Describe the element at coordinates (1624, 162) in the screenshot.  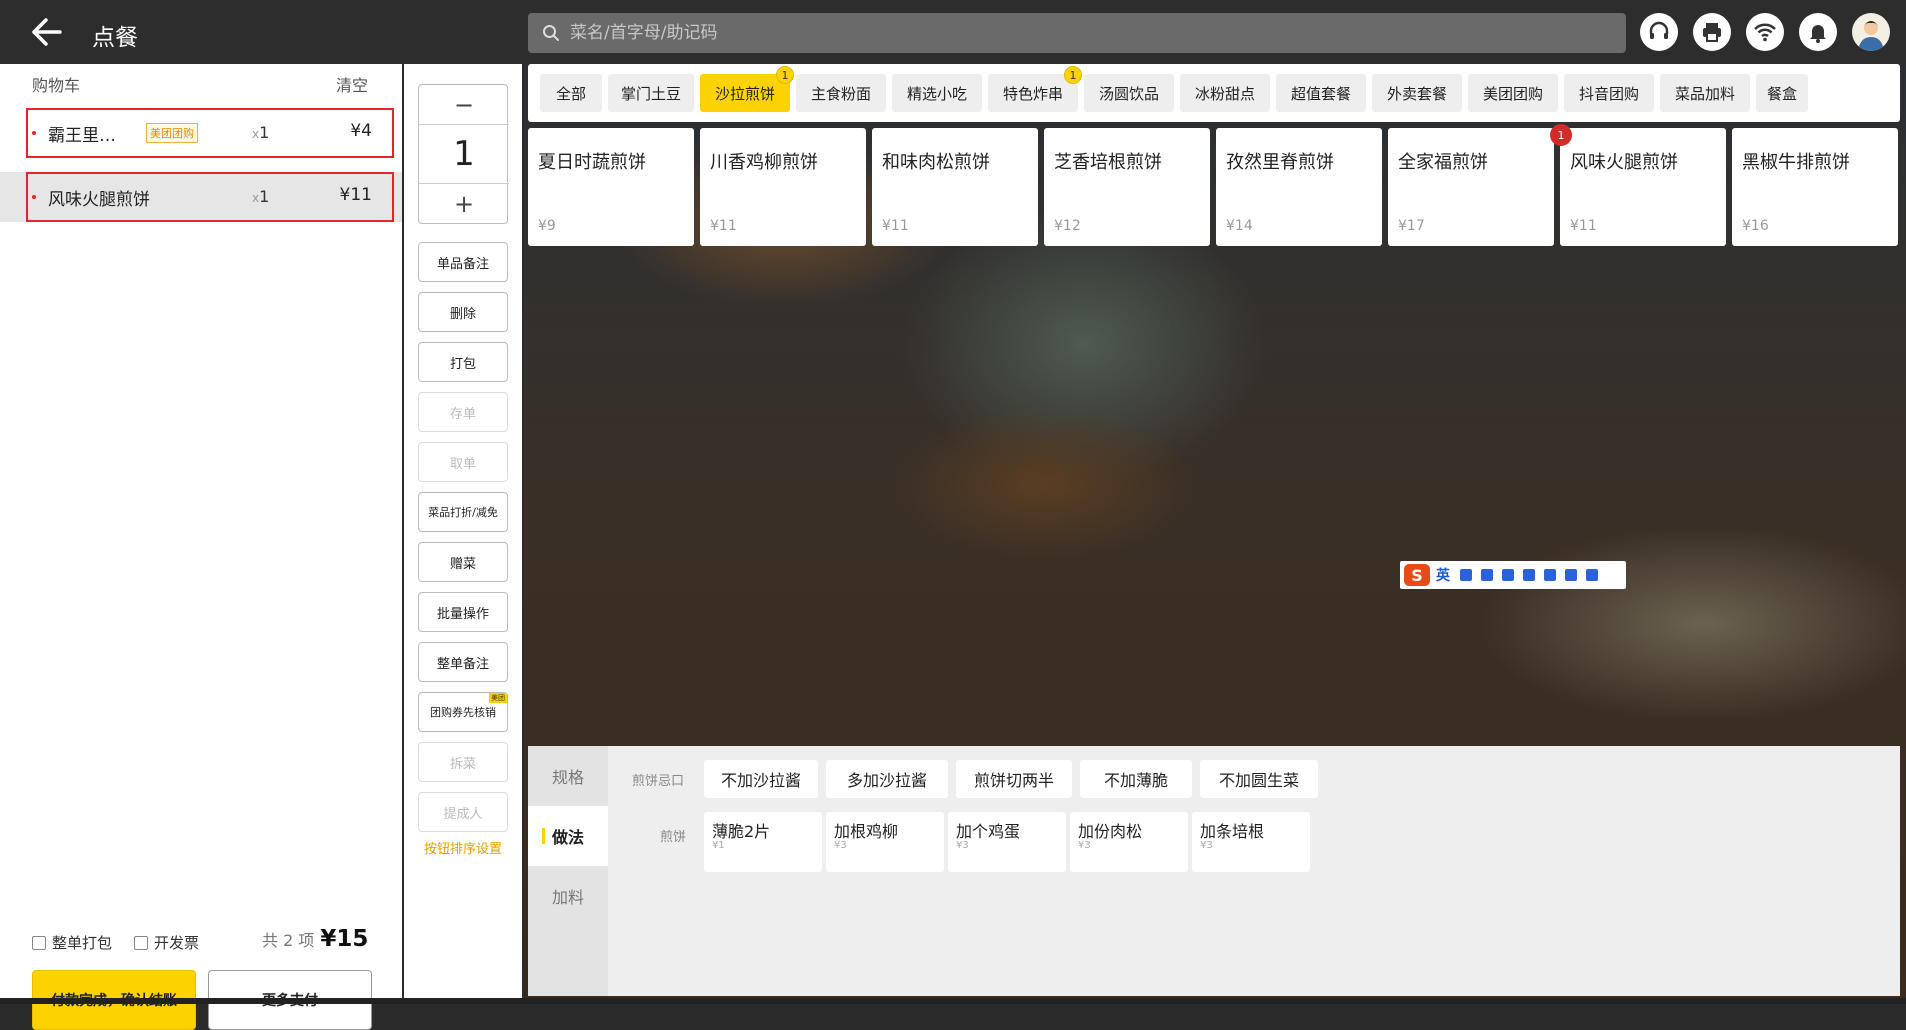
I see `dish-name: 风味火腿煎饼` at that location.